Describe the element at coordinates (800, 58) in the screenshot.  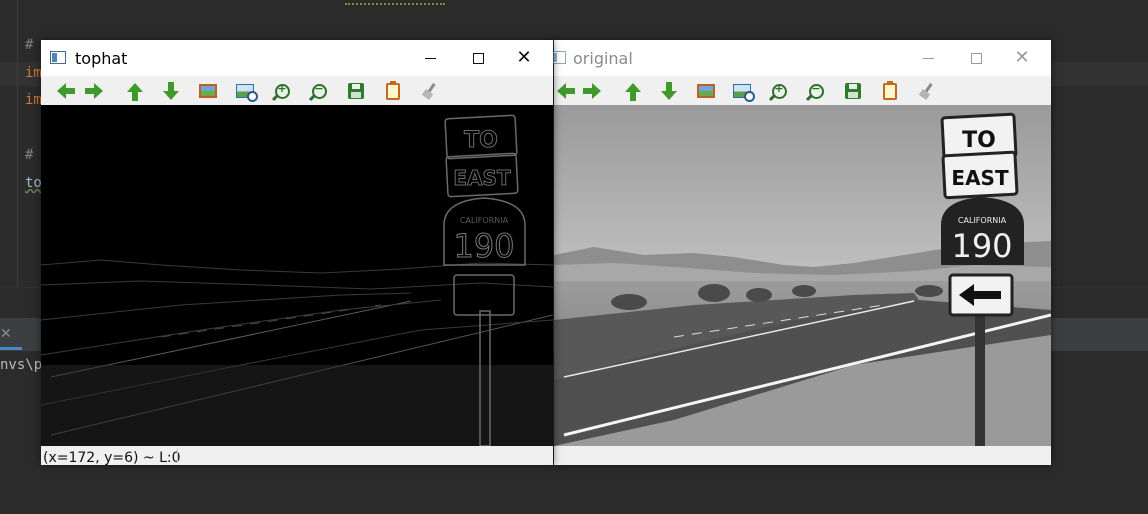
I see `title-bar: original ✕` at that location.